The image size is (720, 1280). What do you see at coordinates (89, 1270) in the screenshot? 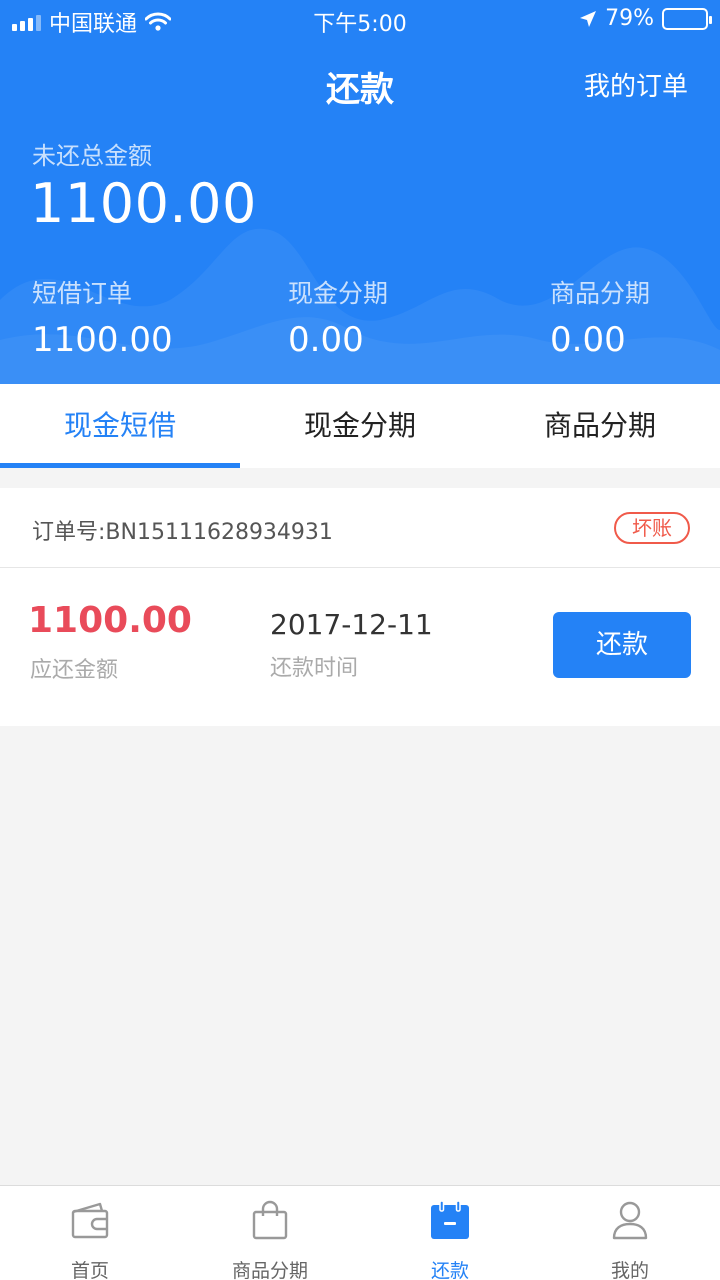
I see `tabbar-label: 首页` at bounding box center [89, 1270].